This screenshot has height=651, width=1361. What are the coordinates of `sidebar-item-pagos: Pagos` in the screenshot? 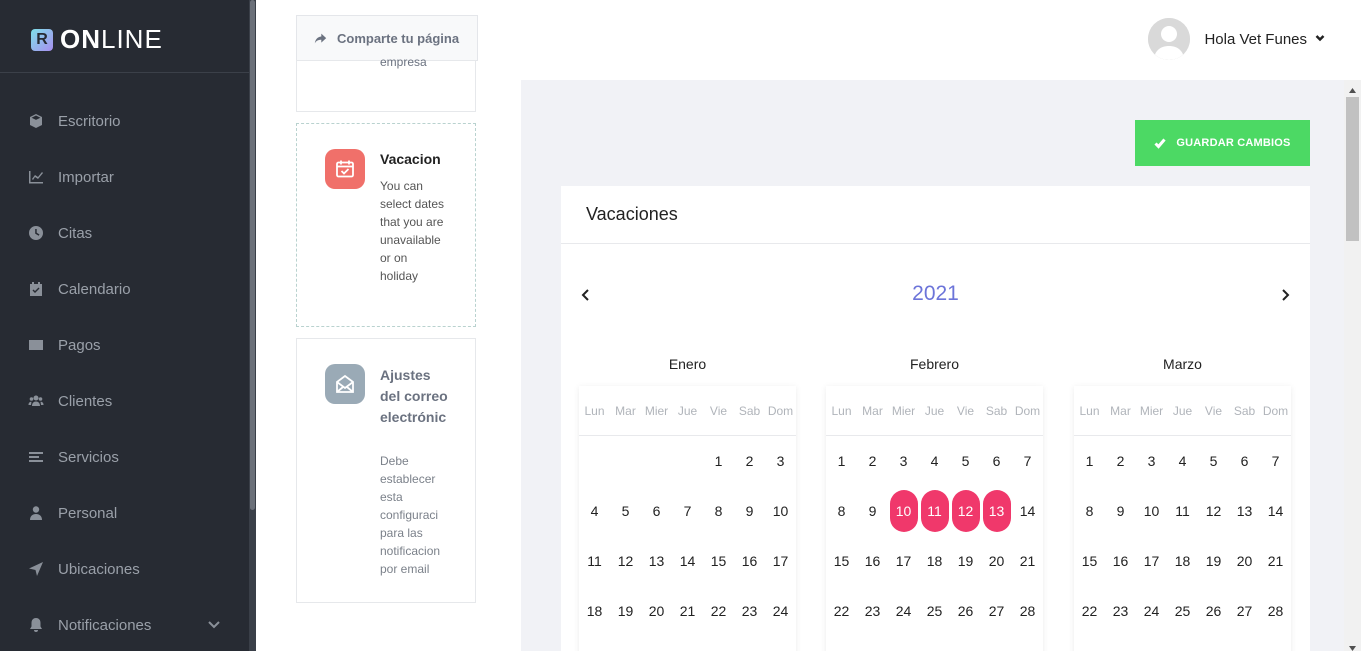 It's located at (124, 345).